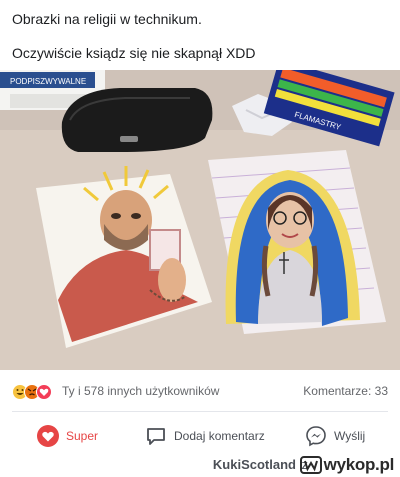 Image resolution: width=400 pixels, height=477 pixels. What do you see at coordinates (316, 436) in the screenshot?
I see `messenger-icon` at bounding box center [316, 436].